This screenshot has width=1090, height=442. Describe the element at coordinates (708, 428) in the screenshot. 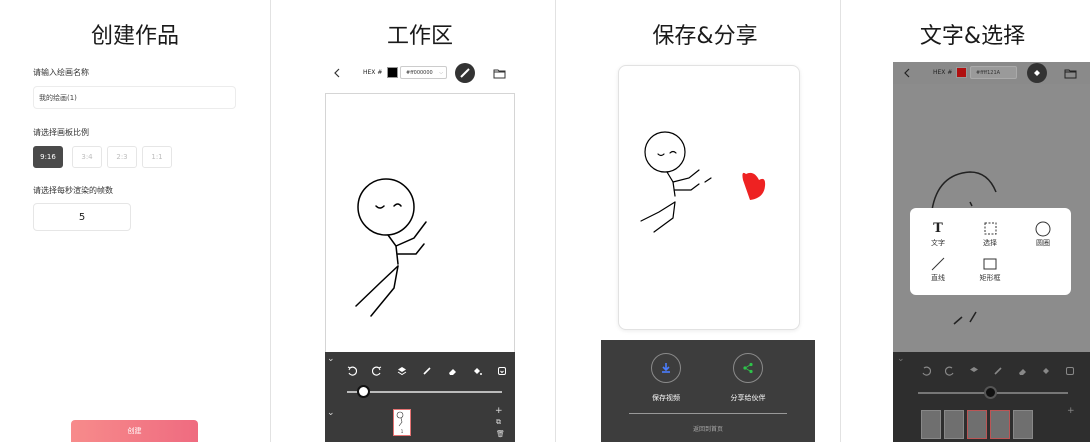

I see `home-link: 返回到首页` at that location.